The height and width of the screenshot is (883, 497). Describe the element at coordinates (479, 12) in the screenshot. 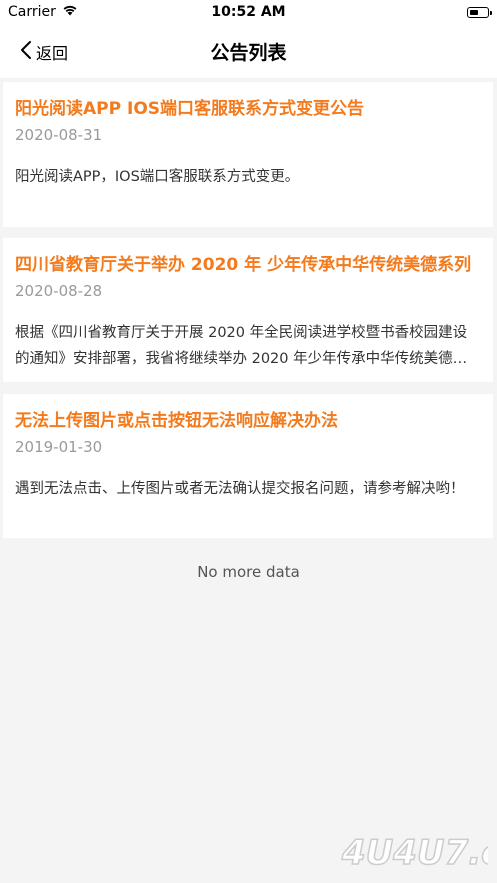

I see `battery-icon` at that location.